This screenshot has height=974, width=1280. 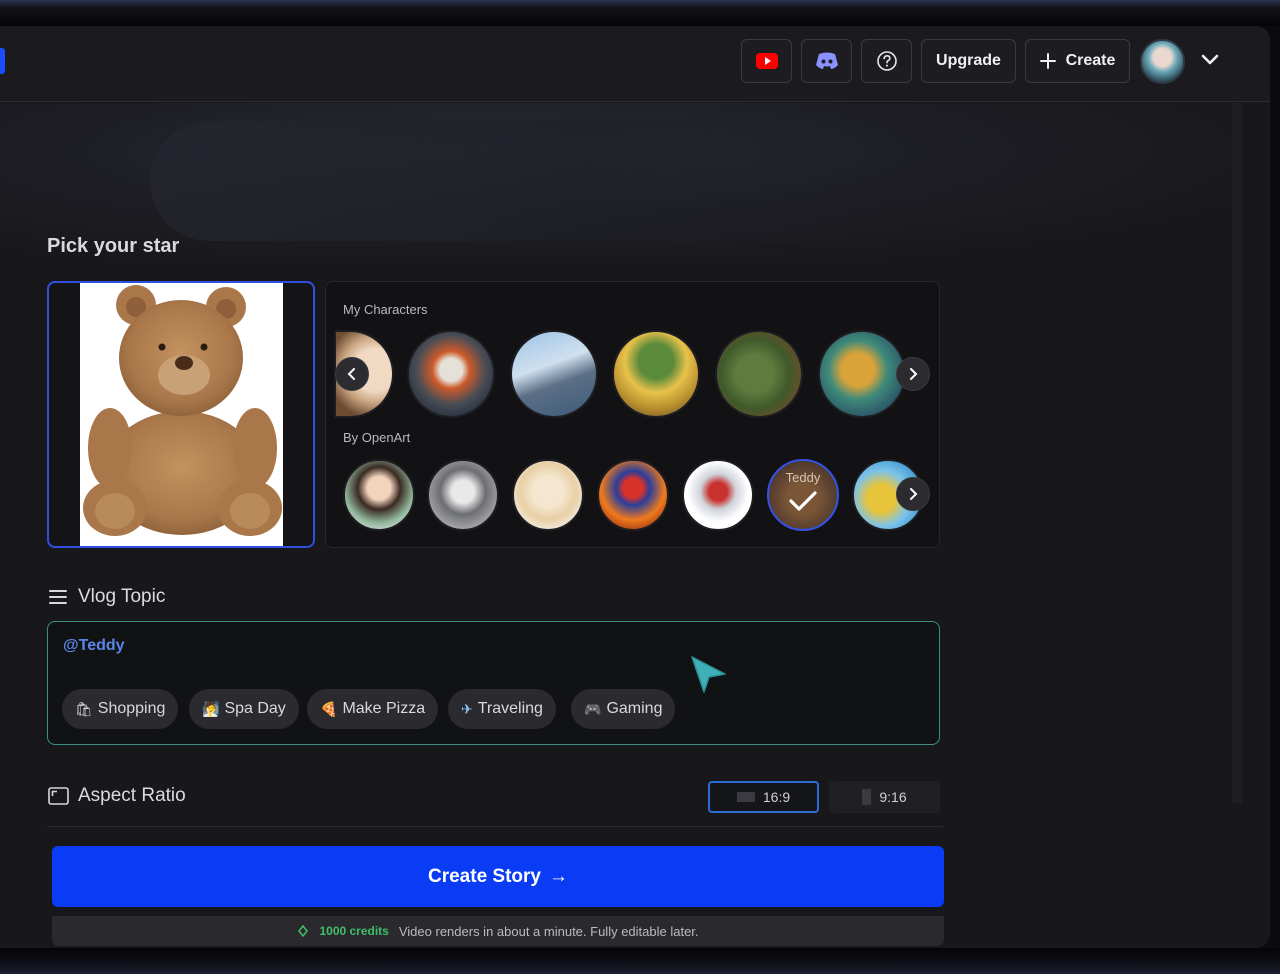 I want to click on openart-character-cat, so click(x=548, y=495).